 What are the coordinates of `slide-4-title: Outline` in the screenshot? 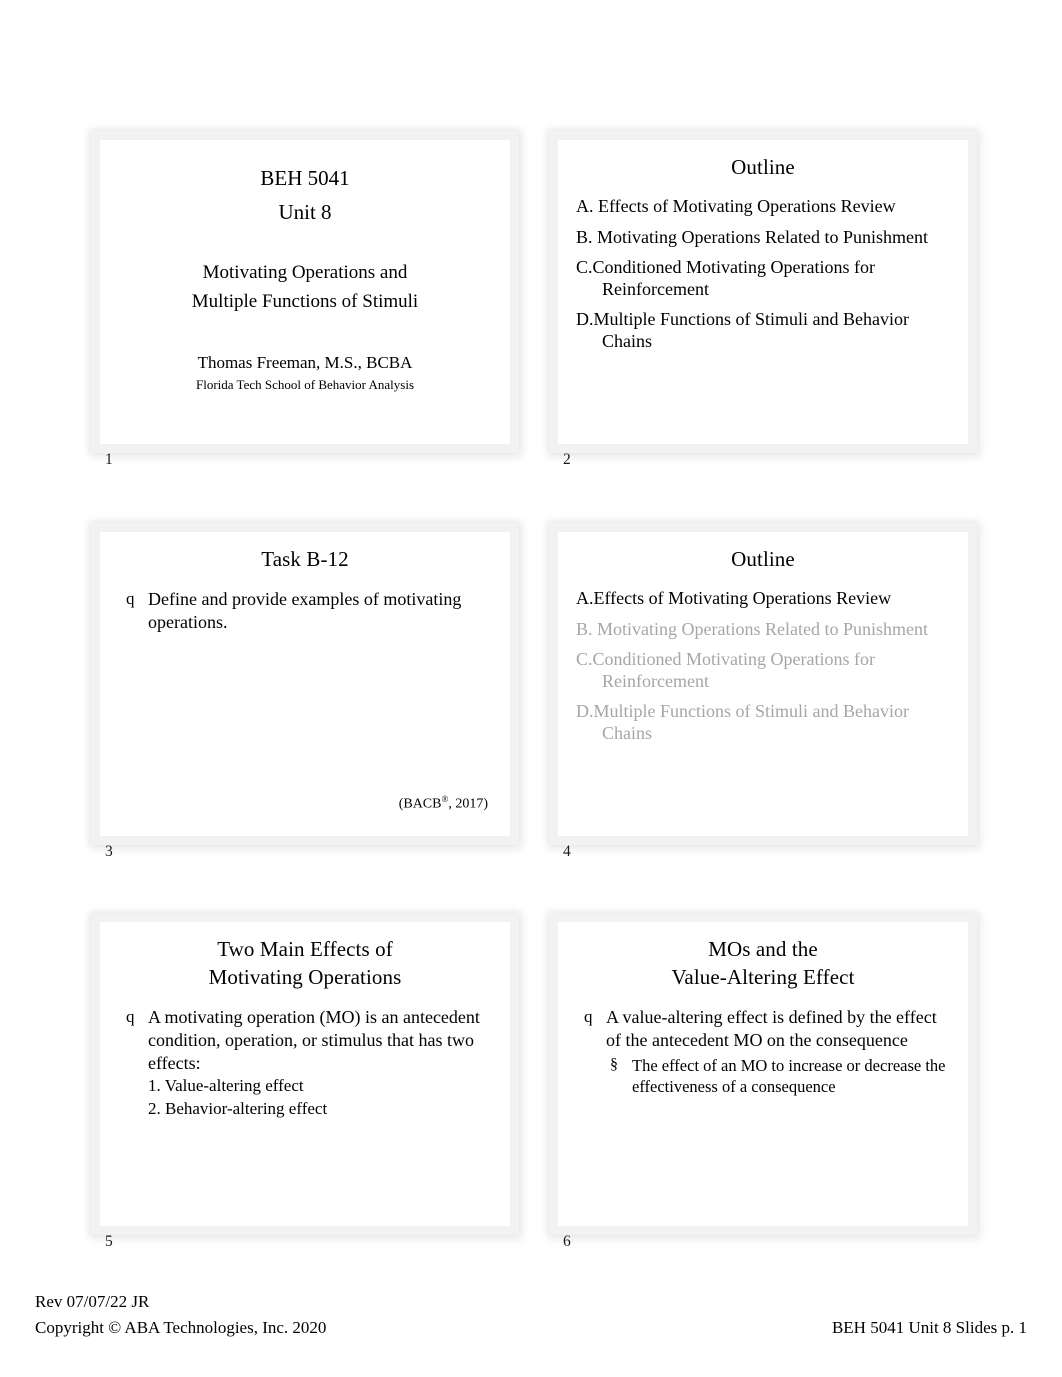 It's located at (763, 560).